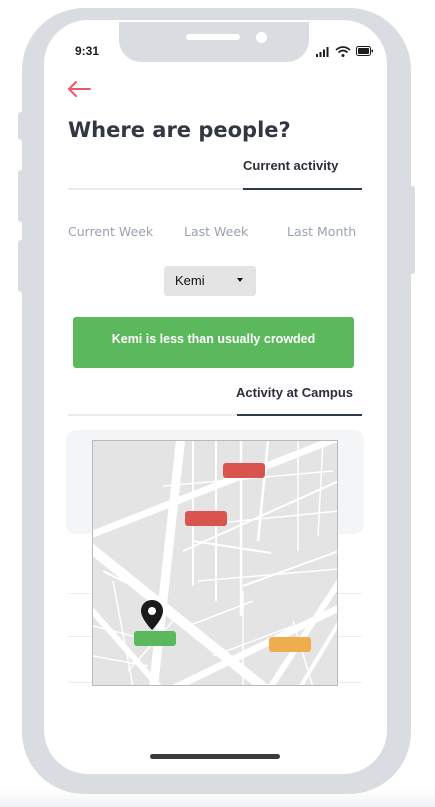 The height and width of the screenshot is (807, 435). I want to click on tab-active-indicator, so click(302, 189).